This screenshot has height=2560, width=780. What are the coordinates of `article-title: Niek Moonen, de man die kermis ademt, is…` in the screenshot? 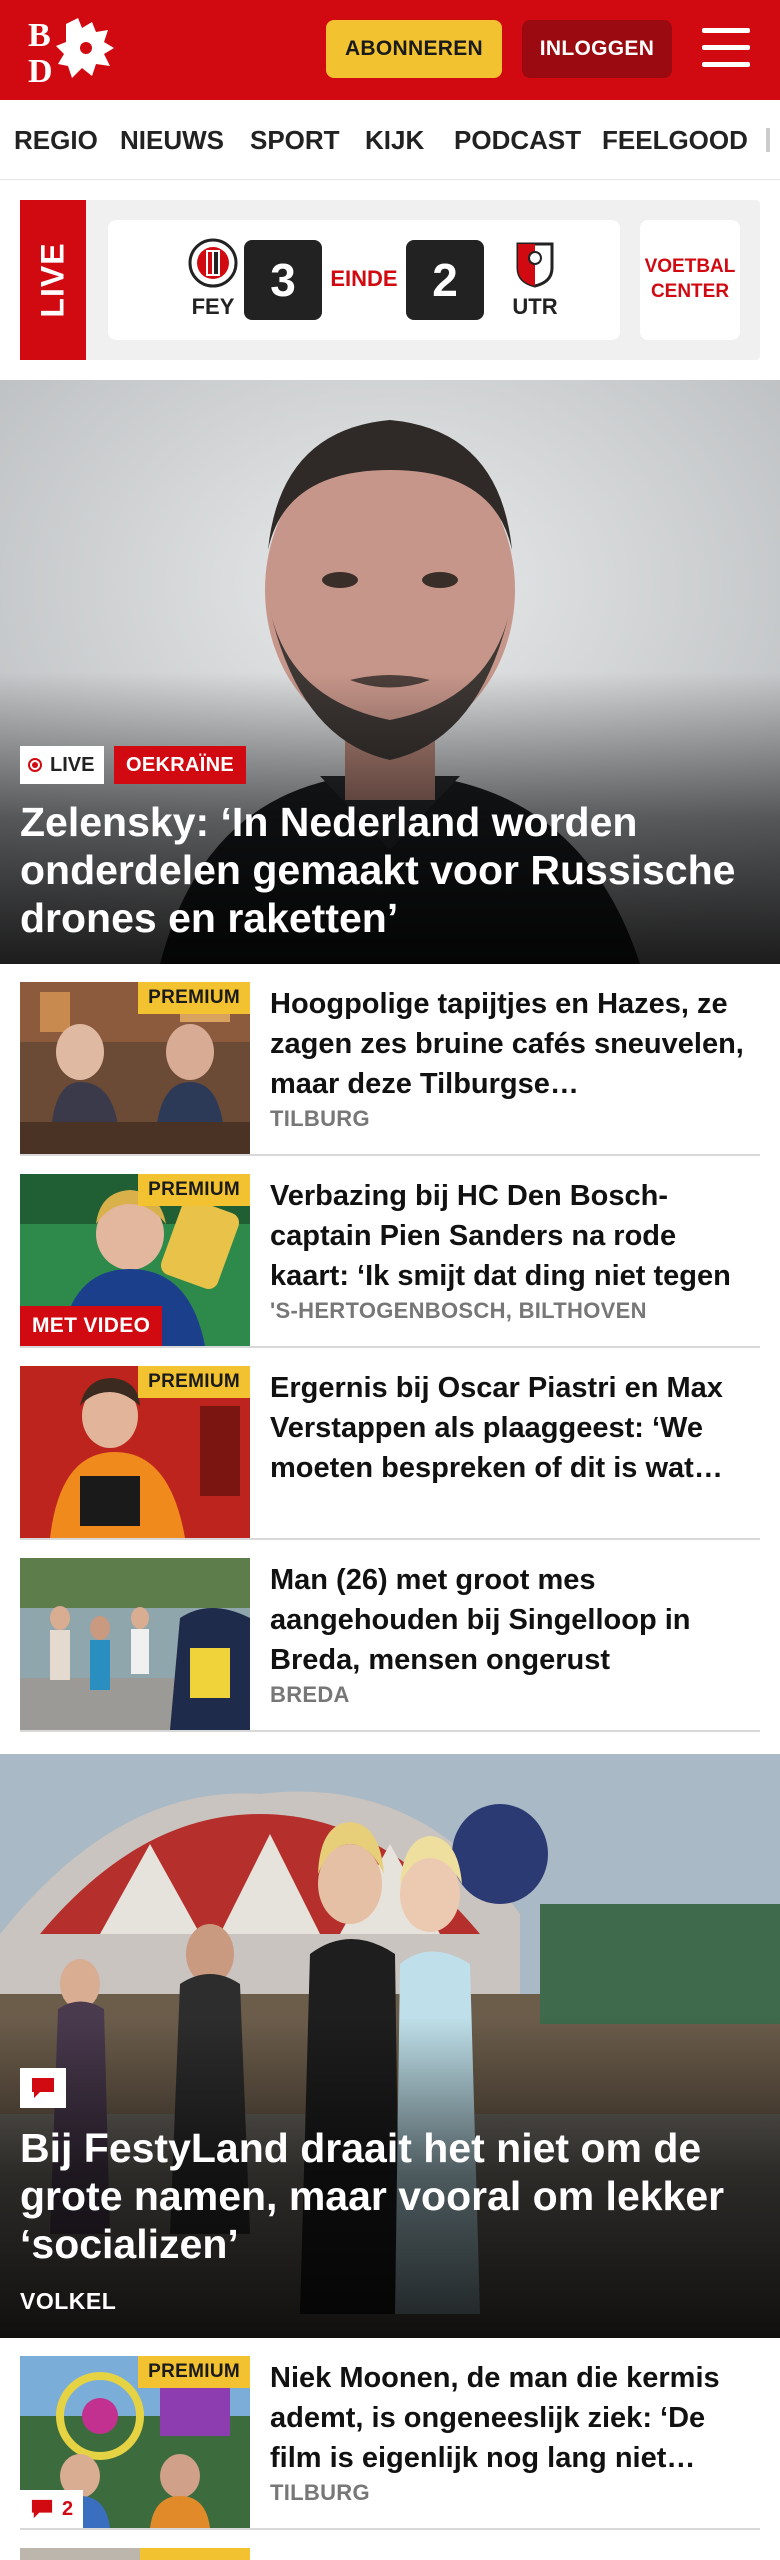 It's located at (515, 2418).